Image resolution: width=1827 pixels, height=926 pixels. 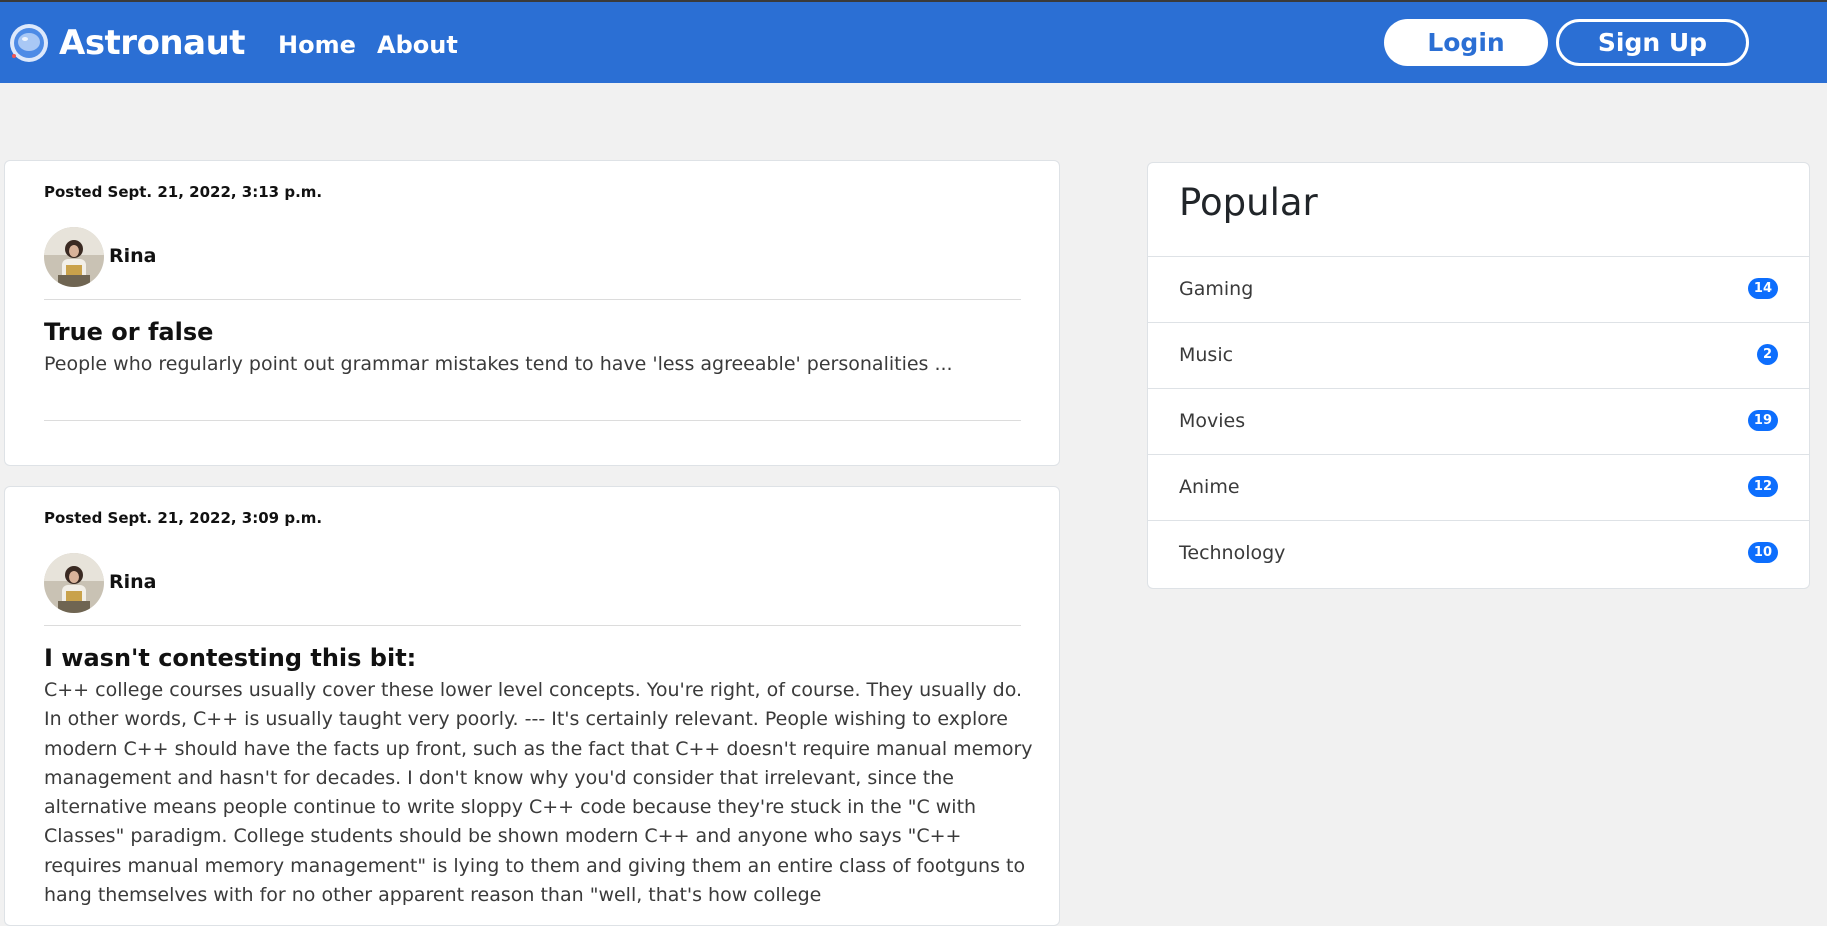 What do you see at coordinates (183, 518) in the screenshot?
I see `post-date: Posted Sept. 21, 2022, 3:09 p.m.` at bounding box center [183, 518].